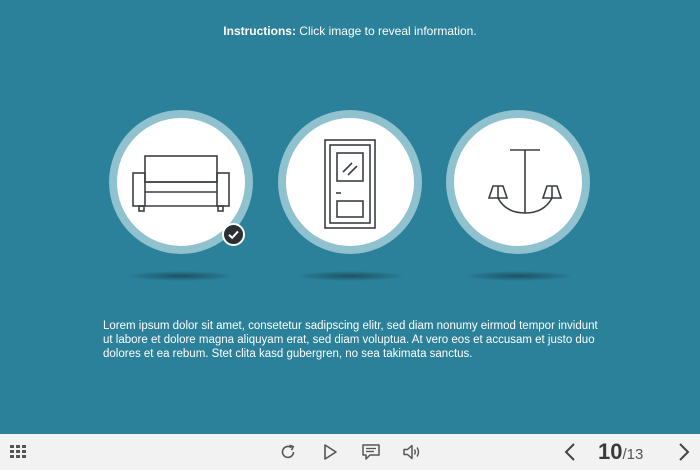  I want to click on grid-menu-icon, so click(18, 451).